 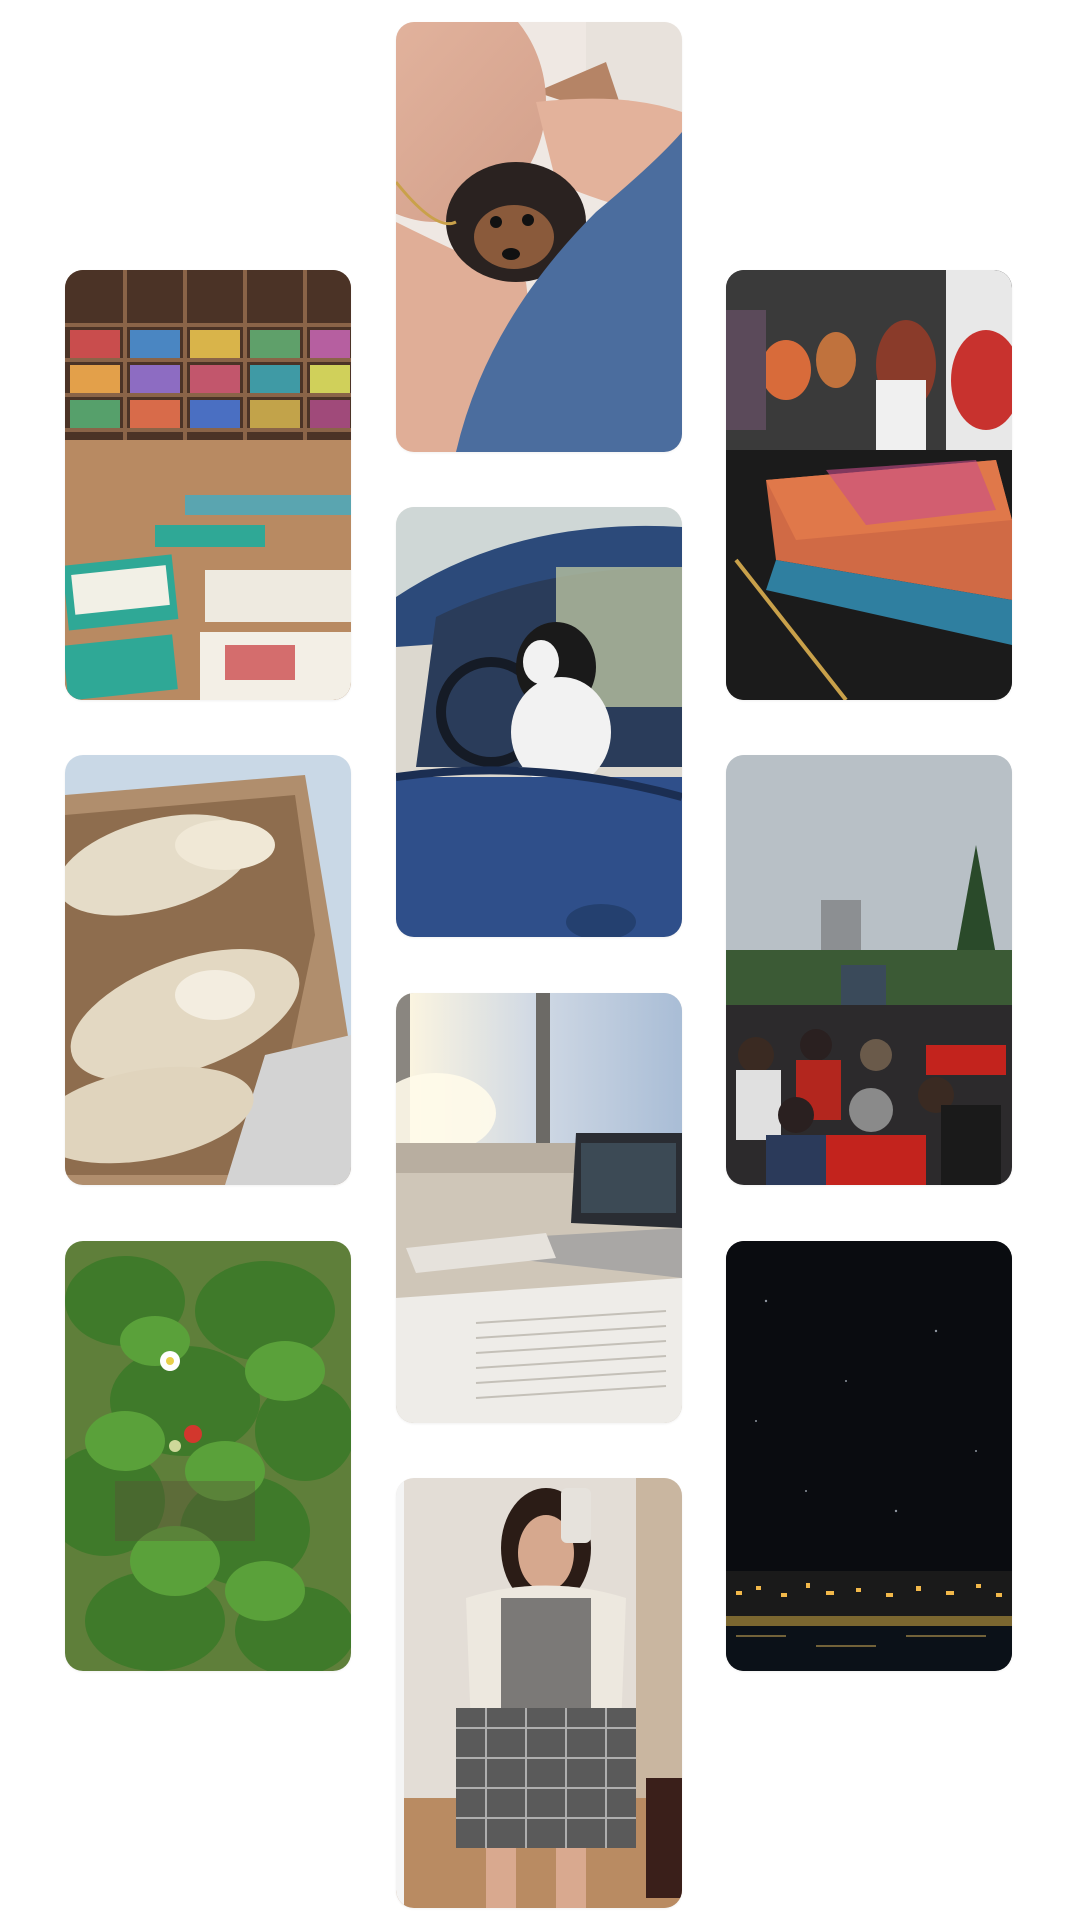 I want to click on portrait-with-dog-image, so click(x=539, y=237).